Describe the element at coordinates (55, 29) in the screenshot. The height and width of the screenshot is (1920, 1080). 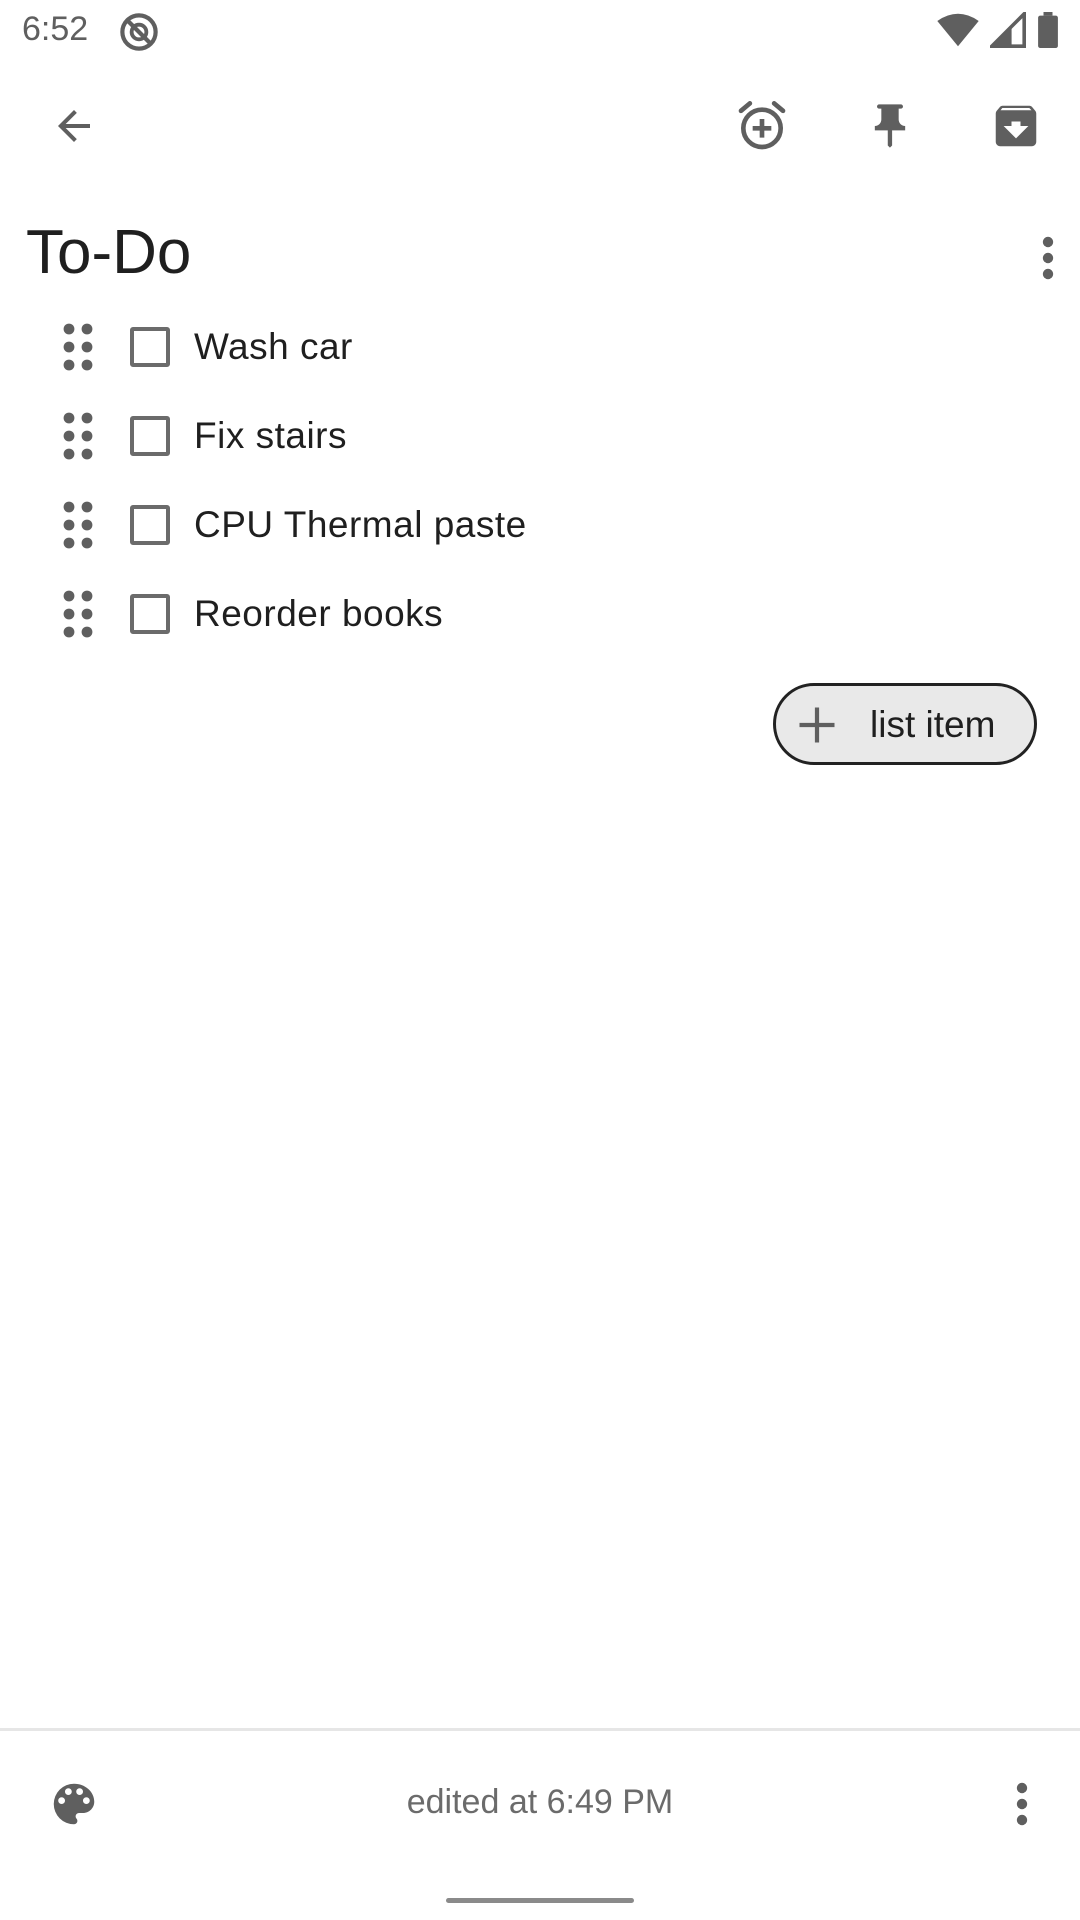
I see `status-time: 6:52` at that location.